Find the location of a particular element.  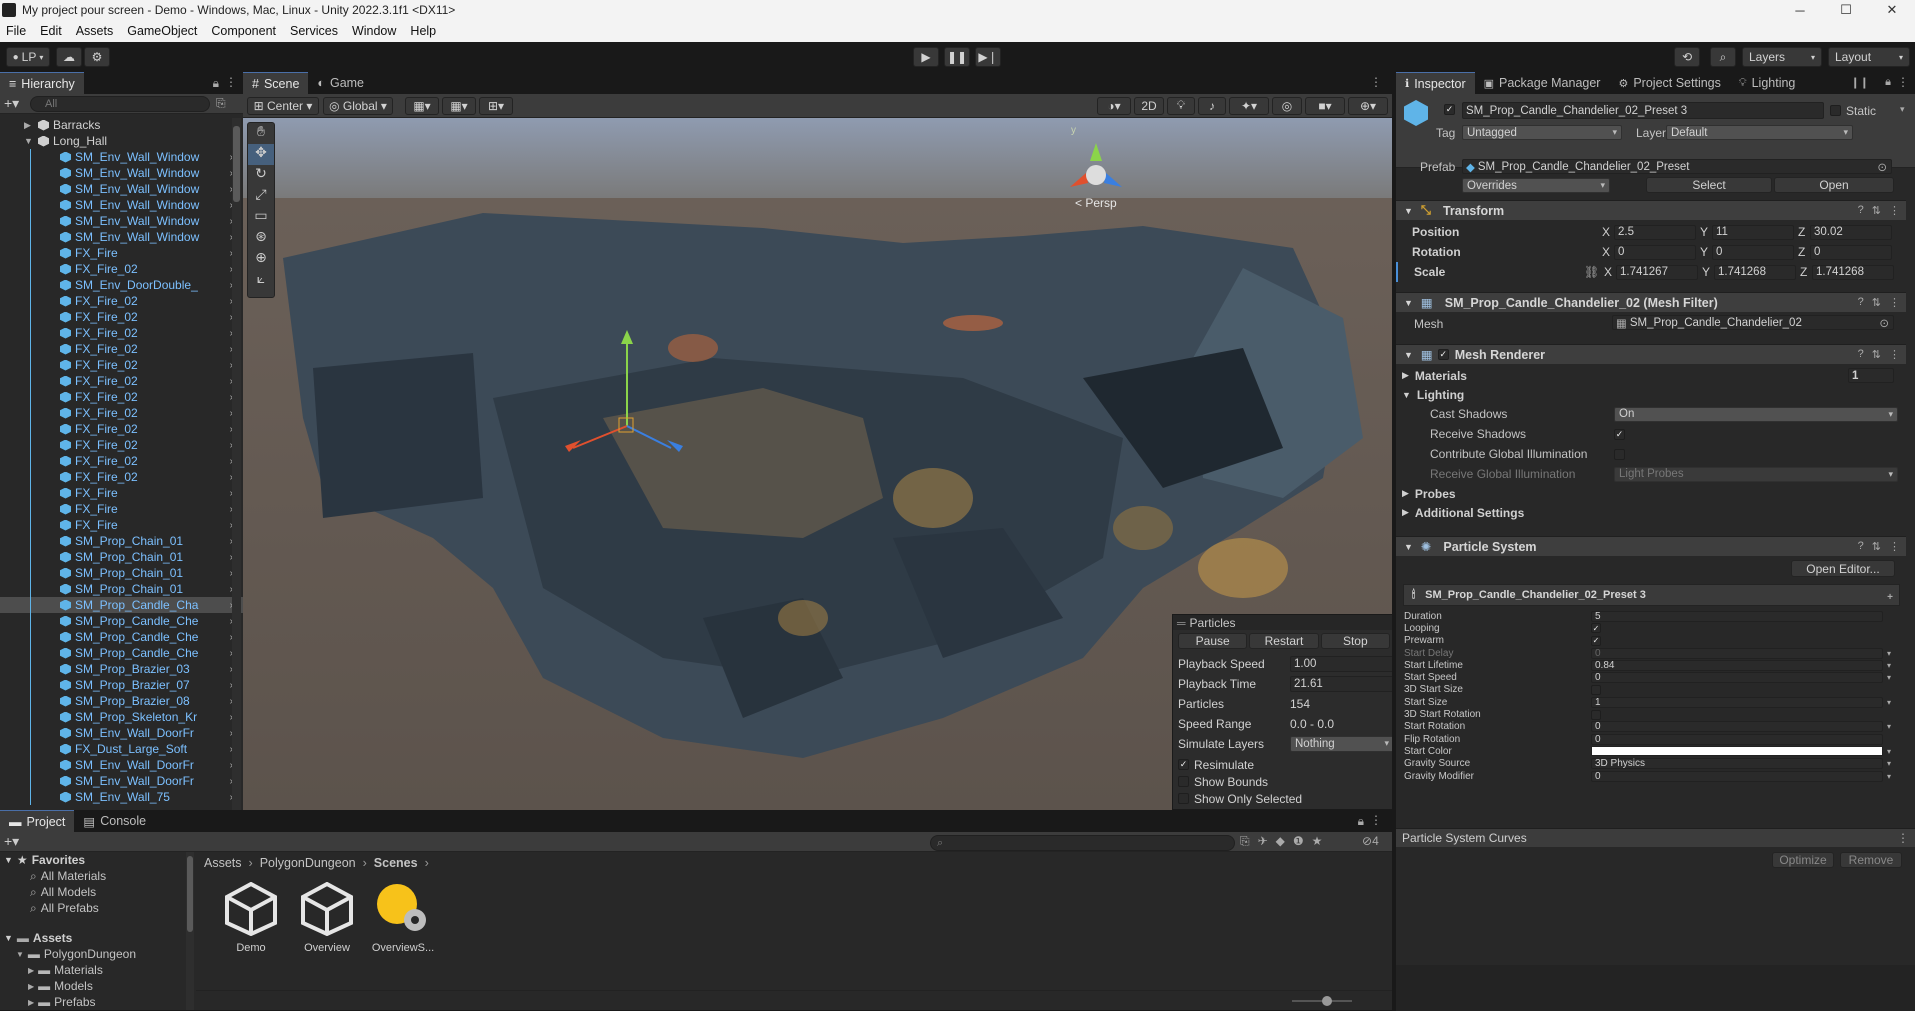

close-button: ✕ is located at coordinates (1892, 10).